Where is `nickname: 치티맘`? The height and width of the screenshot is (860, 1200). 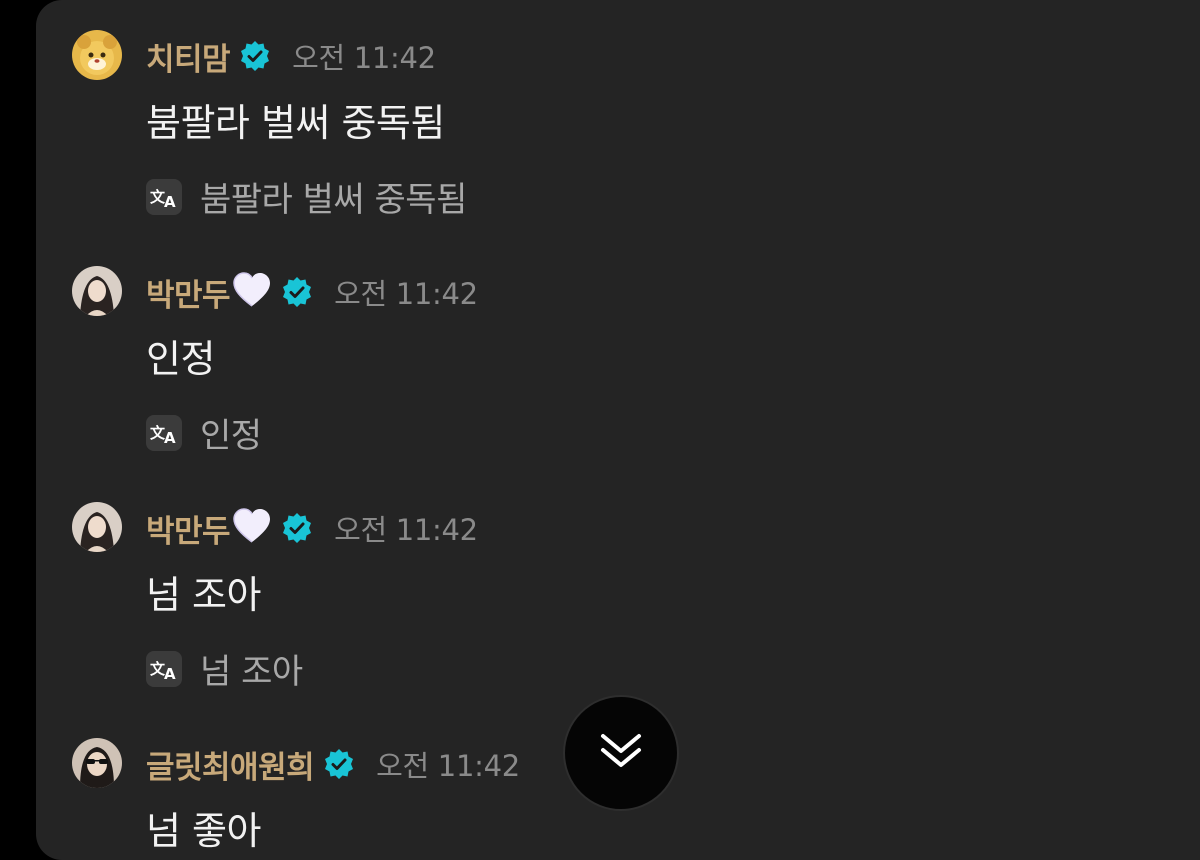
nickname: 치티맘 is located at coordinates (188, 56).